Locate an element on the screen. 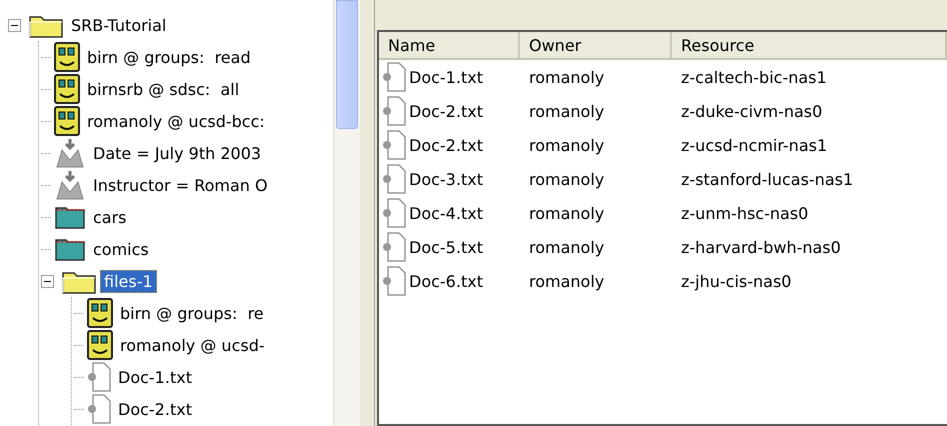  scroll-thumb is located at coordinates (347, 64).